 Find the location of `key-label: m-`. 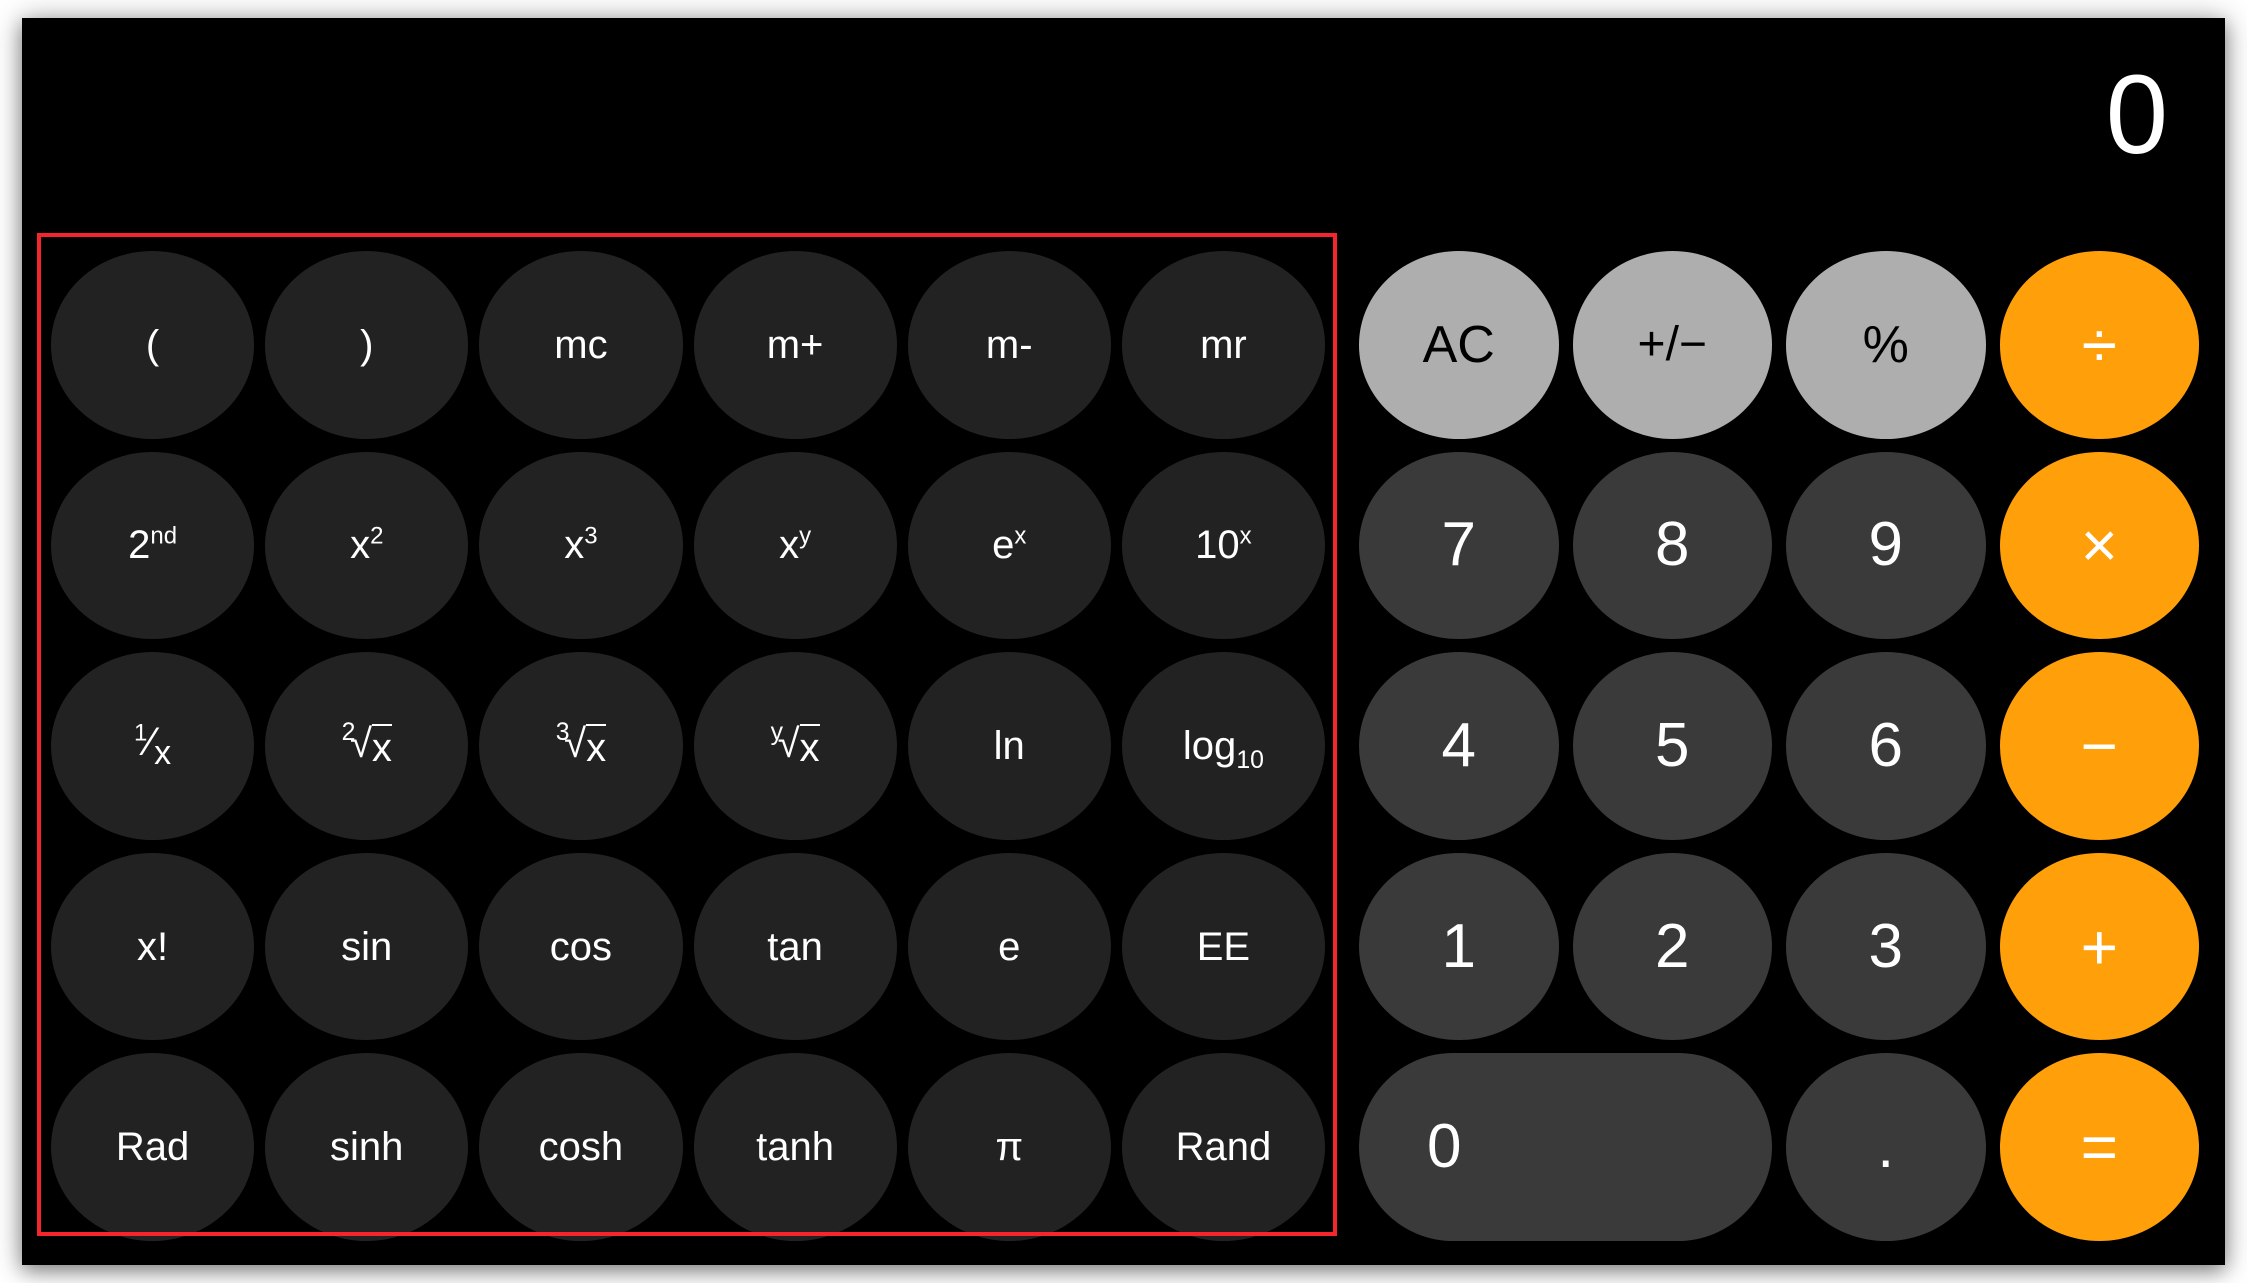

key-label: m- is located at coordinates (1009, 344).